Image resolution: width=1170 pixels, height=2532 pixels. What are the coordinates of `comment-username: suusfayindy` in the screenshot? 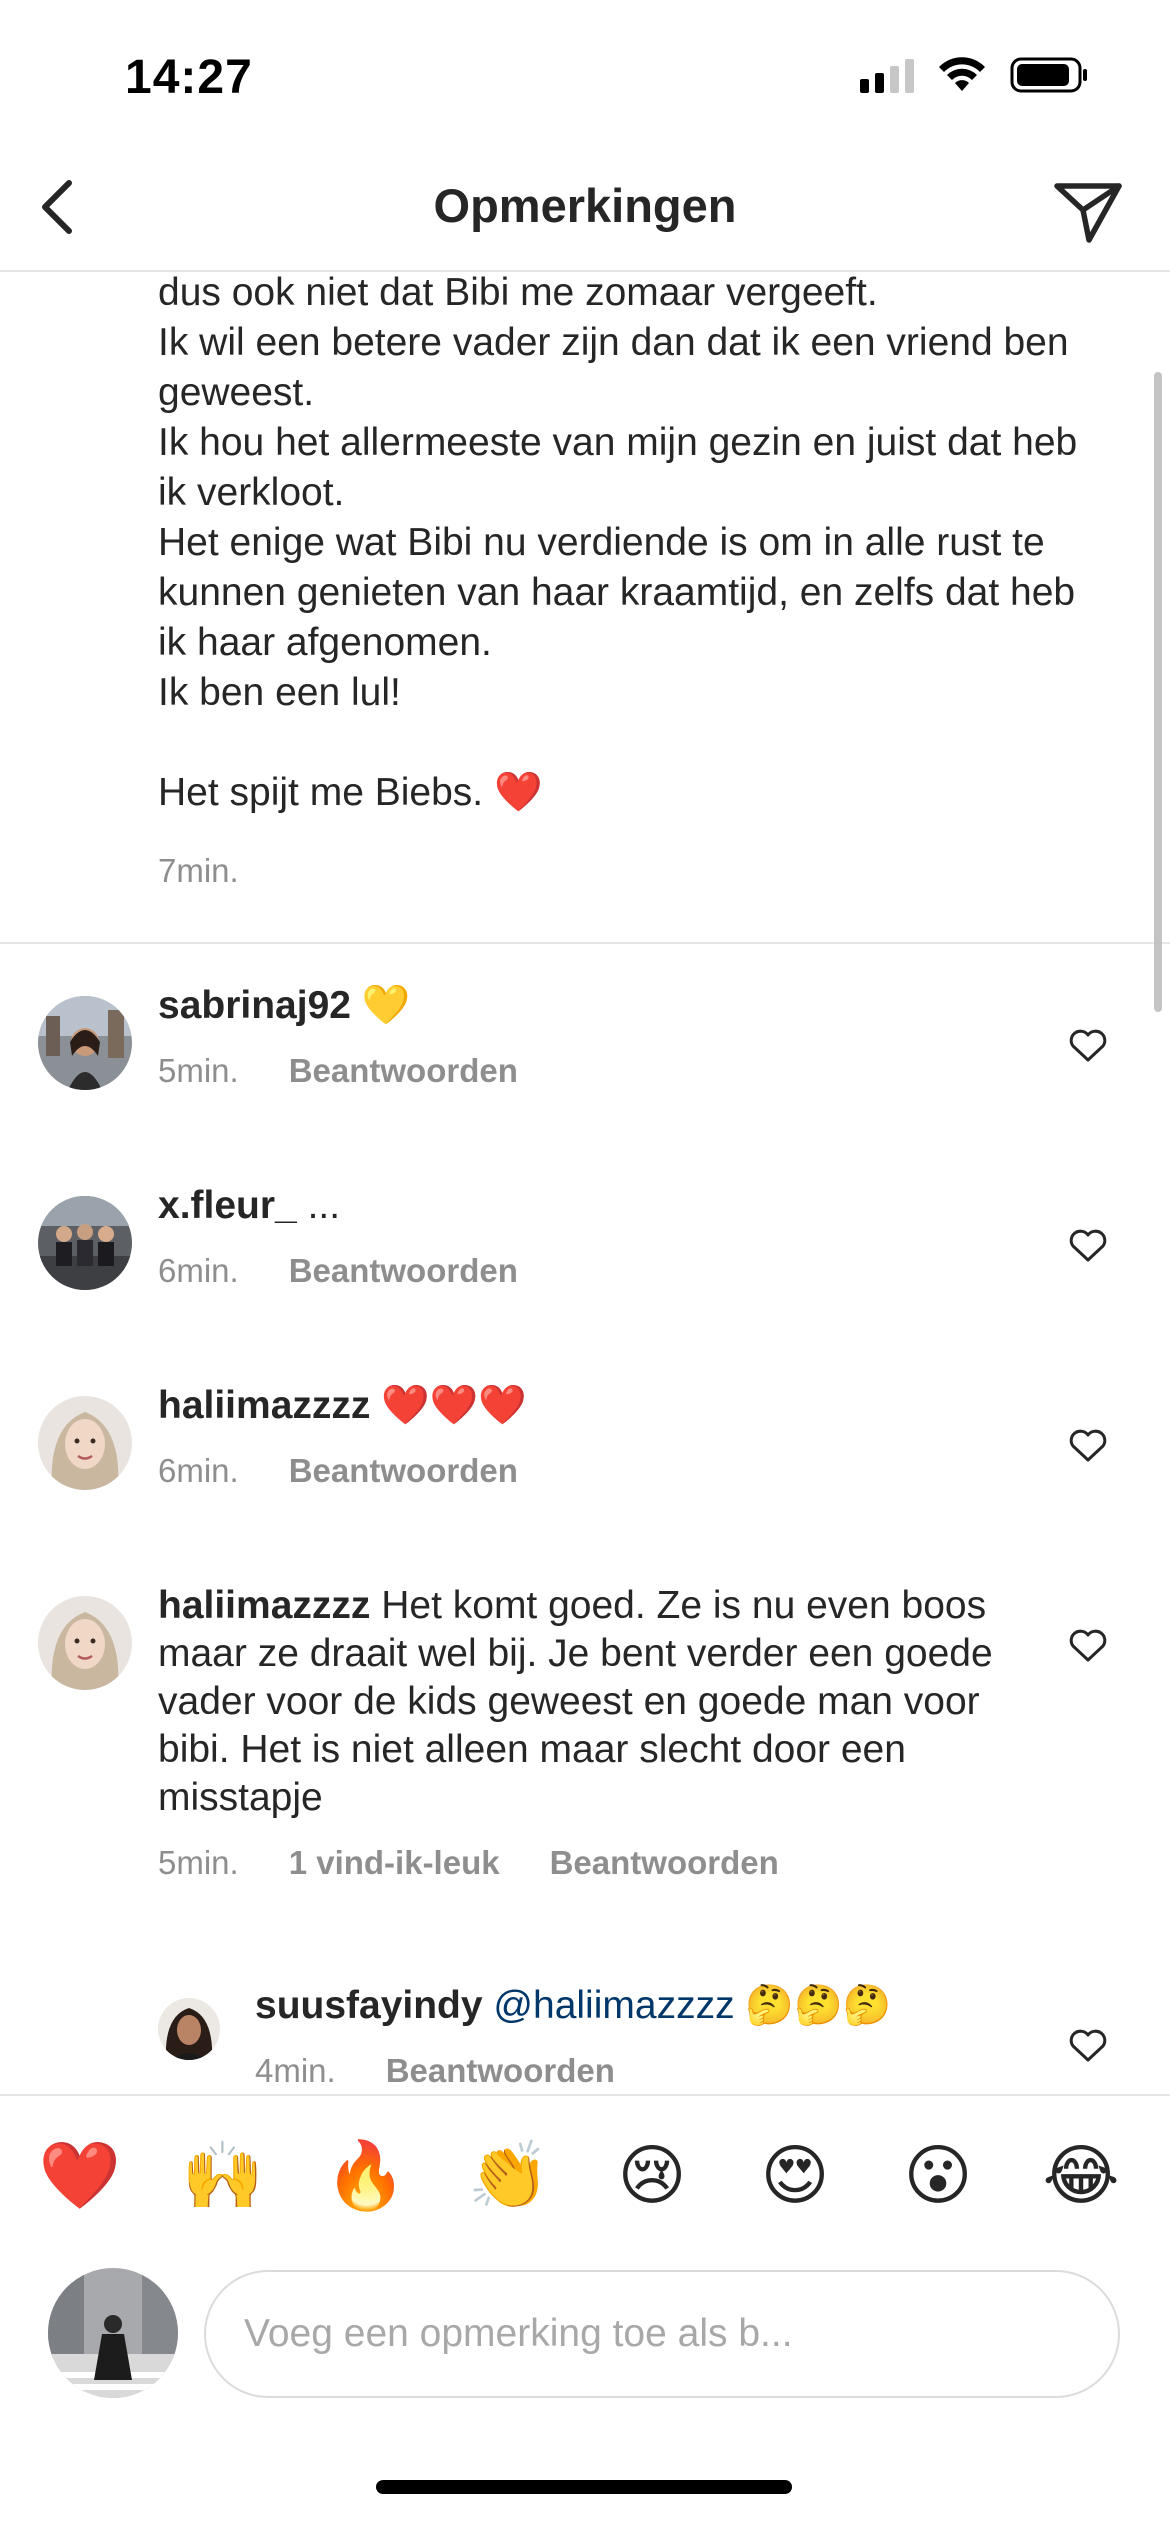 It's located at (369, 2005).